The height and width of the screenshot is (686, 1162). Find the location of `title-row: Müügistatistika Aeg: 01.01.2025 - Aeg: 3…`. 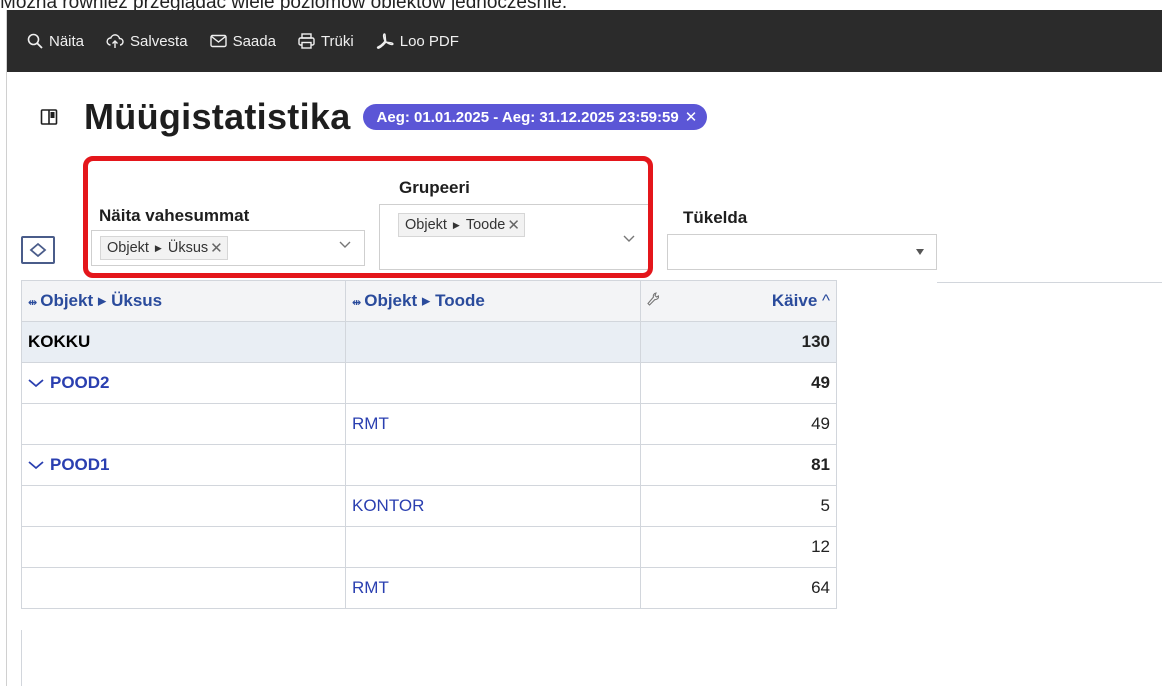

title-row: Müügistatistika Aeg: 01.01.2025 - Aeg: 3… is located at coordinates (357, 117).